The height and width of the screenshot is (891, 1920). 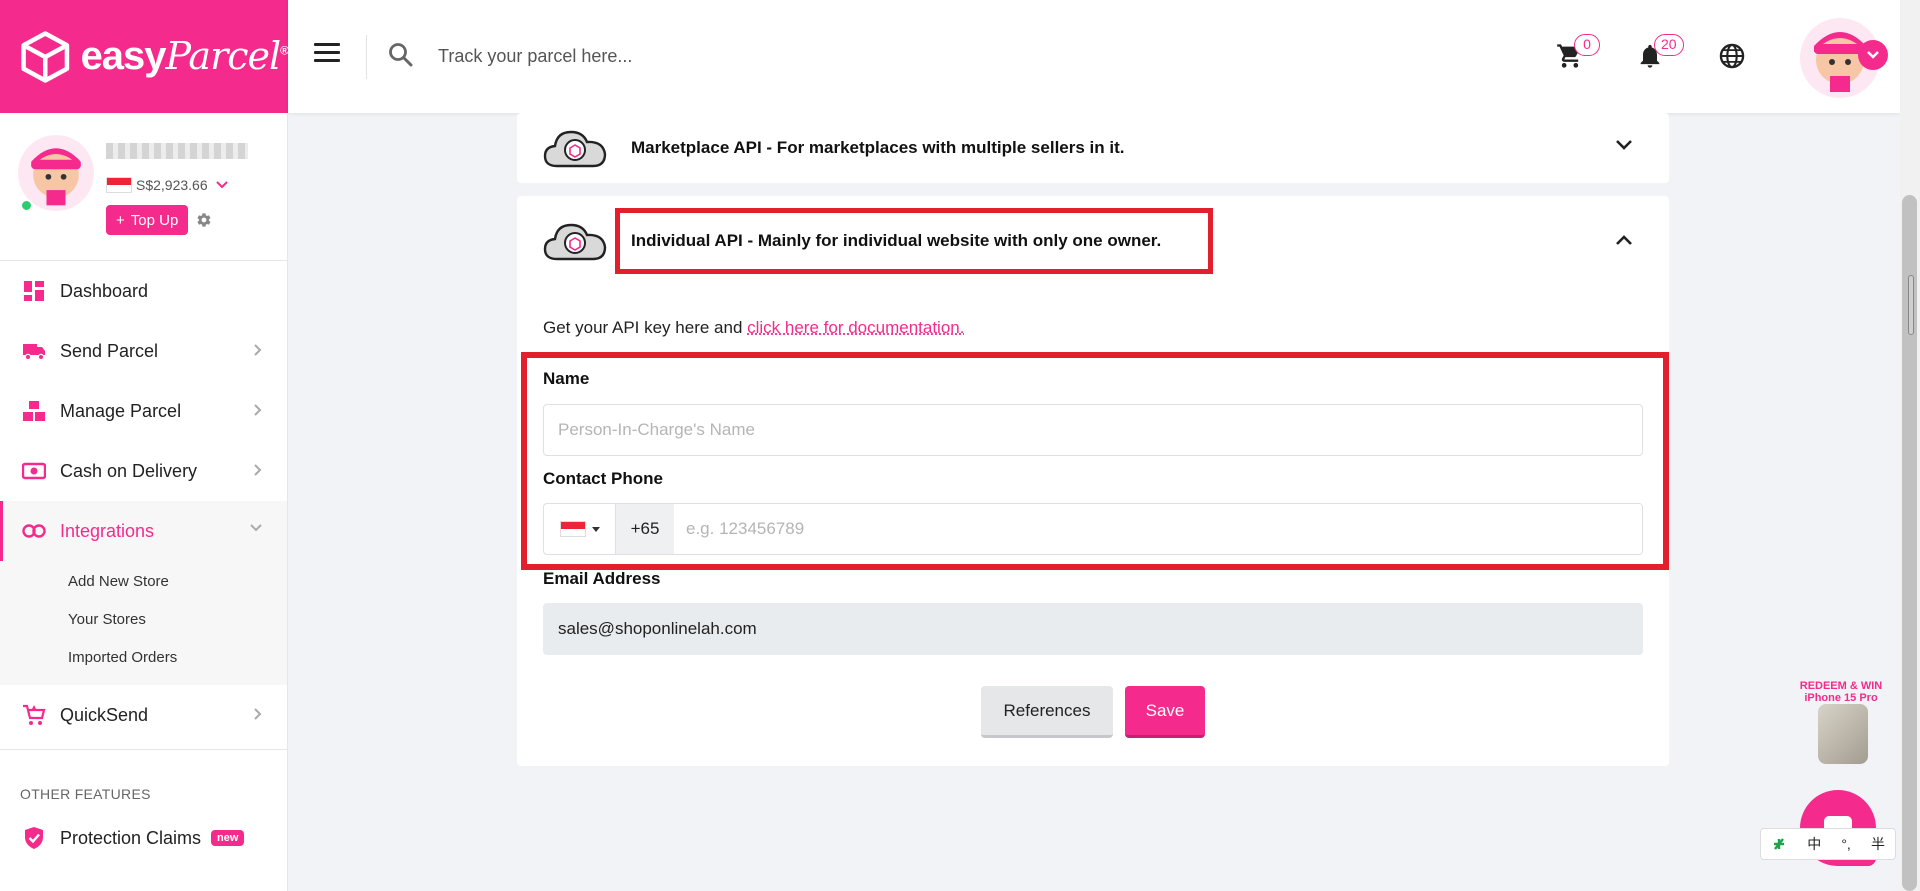 I want to click on ime-half-width-mode: 半, so click(x=1878, y=844).